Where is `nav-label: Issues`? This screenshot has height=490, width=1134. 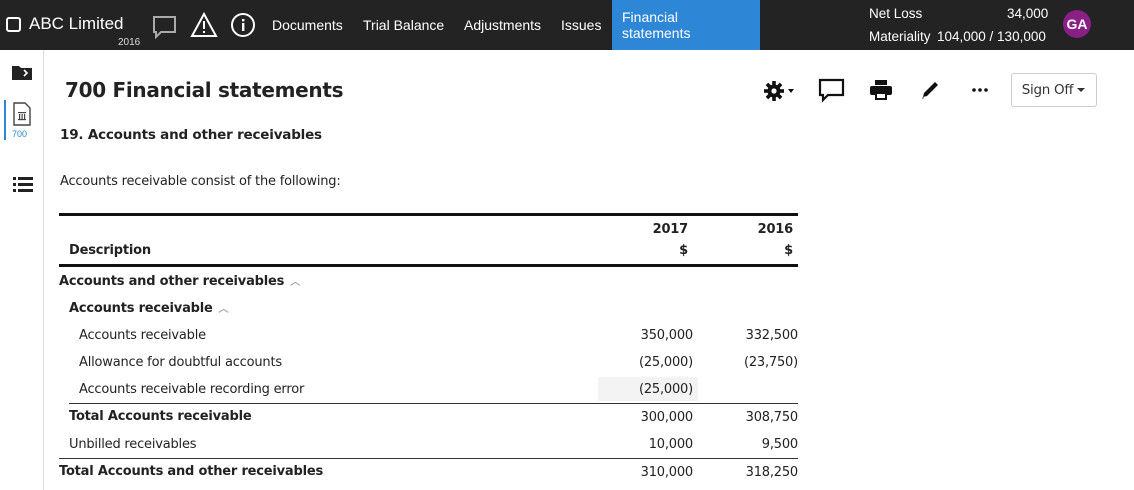 nav-label: Issues is located at coordinates (581, 25).